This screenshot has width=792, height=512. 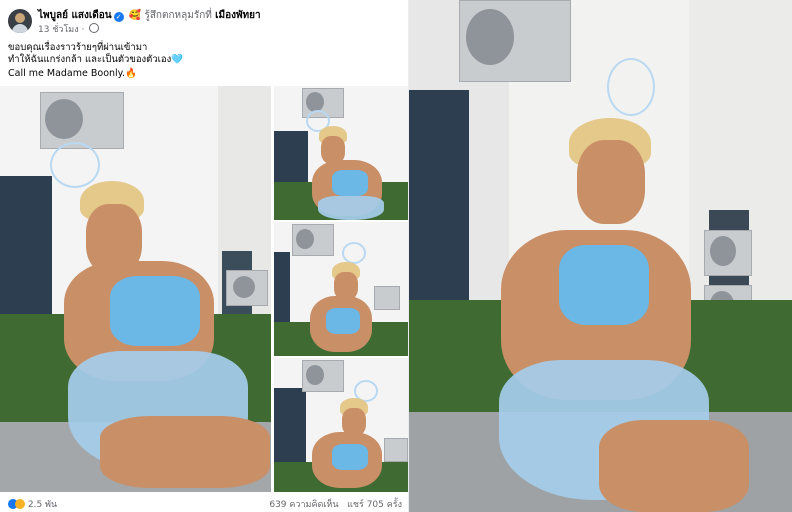 I want to click on reactions-summary: 2.5 พัน, so click(x=32, y=504).